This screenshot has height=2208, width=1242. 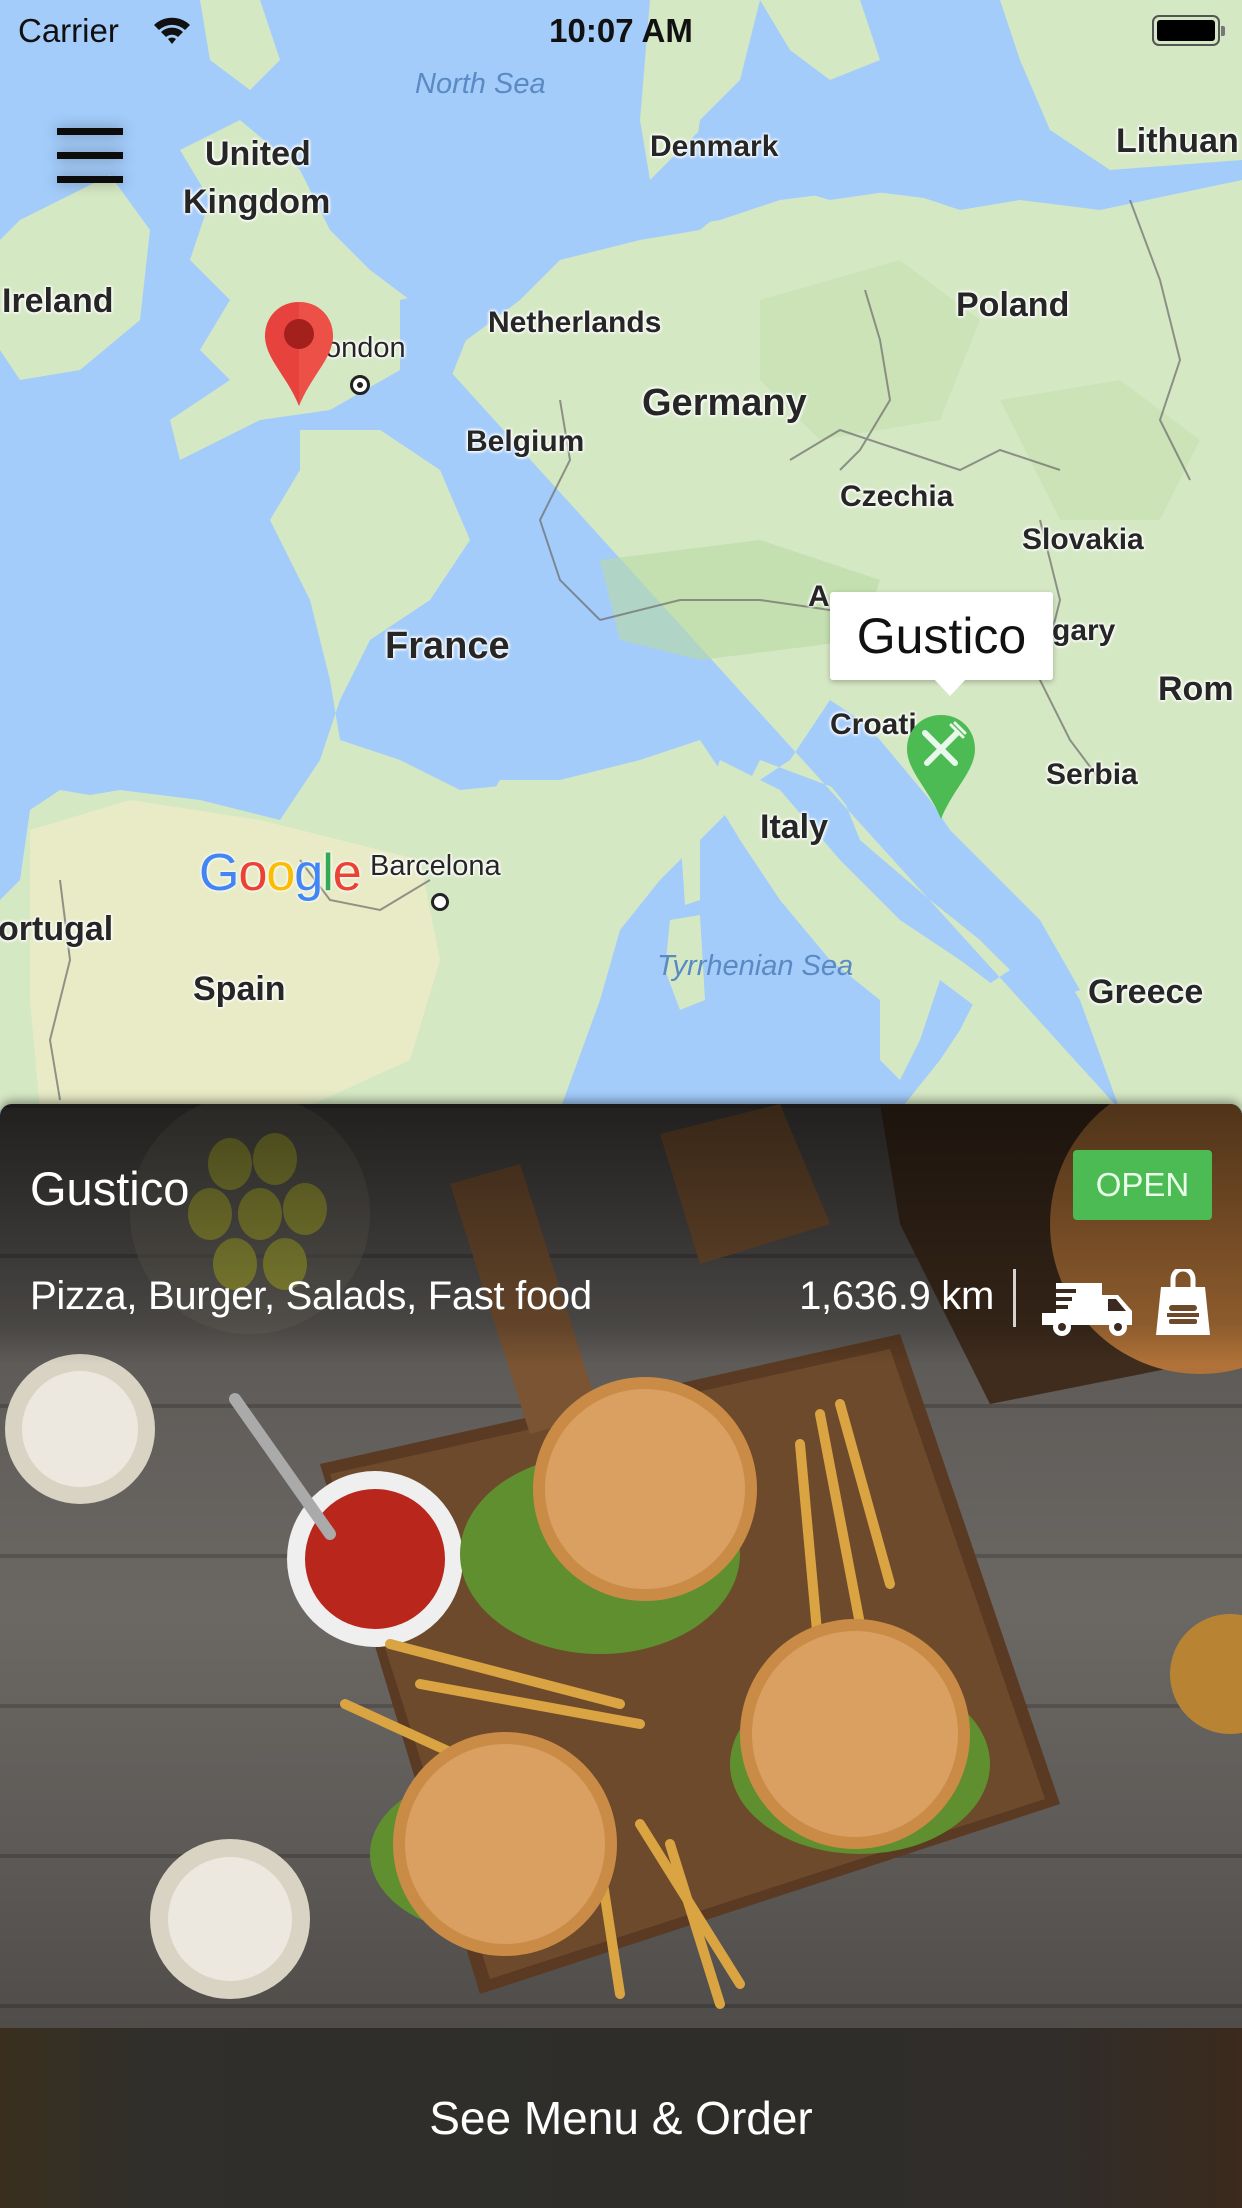 What do you see at coordinates (435, 866) in the screenshot?
I see `map-label-barcelona: Barcelona` at bounding box center [435, 866].